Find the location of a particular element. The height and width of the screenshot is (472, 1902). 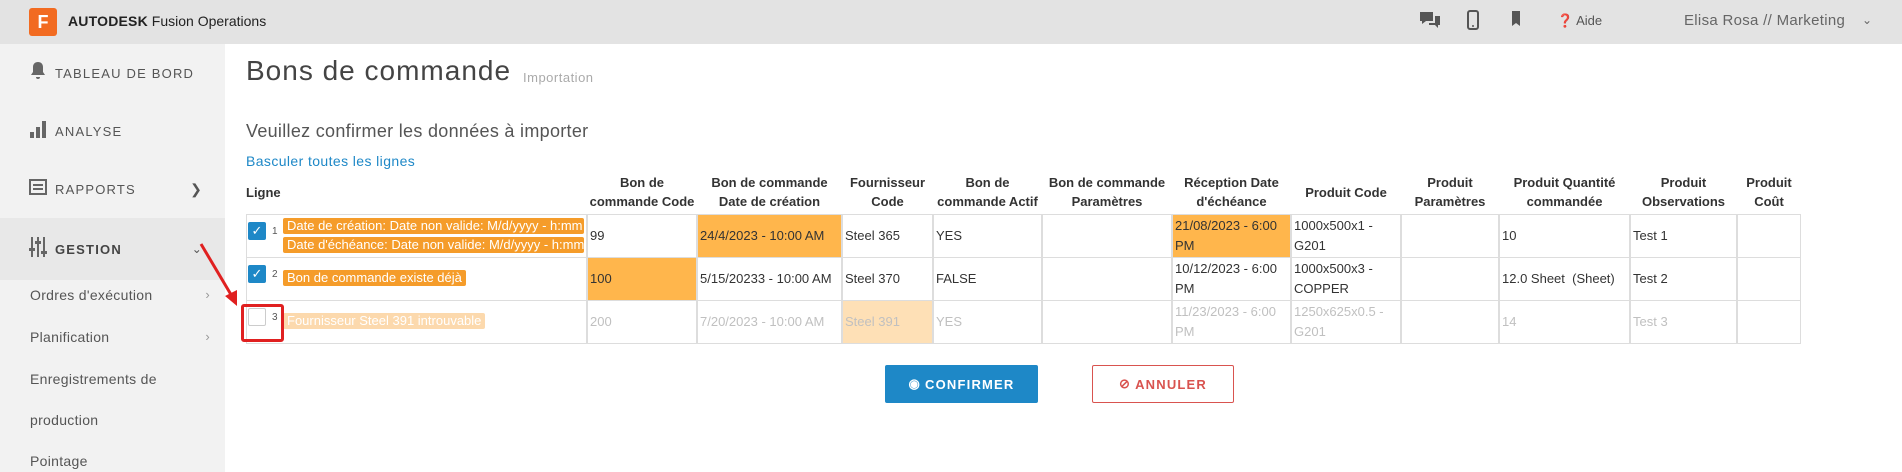

row-3-product-parameters is located at coordinates (1450, 322).